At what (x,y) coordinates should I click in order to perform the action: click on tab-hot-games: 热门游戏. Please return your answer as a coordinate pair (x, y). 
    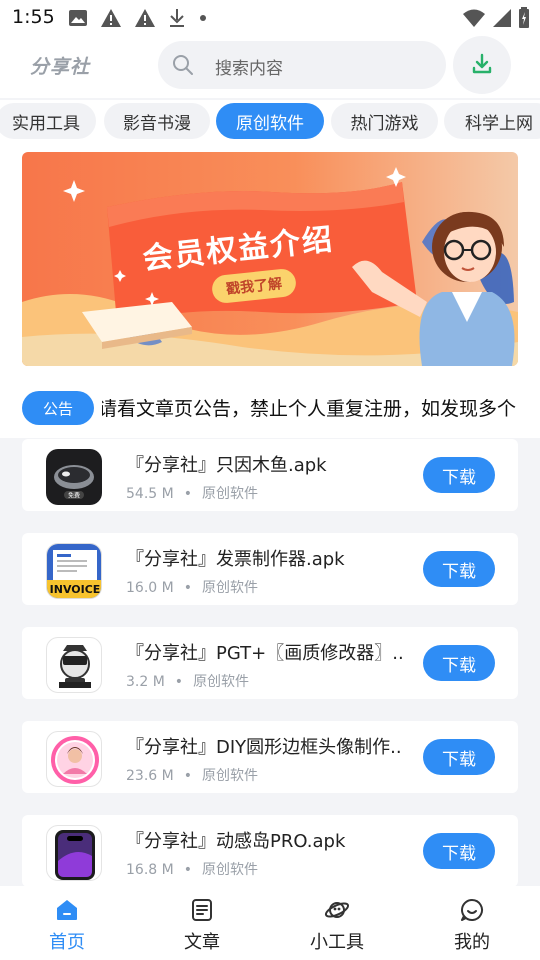
    Looking at the image, I should click on (384, 121).